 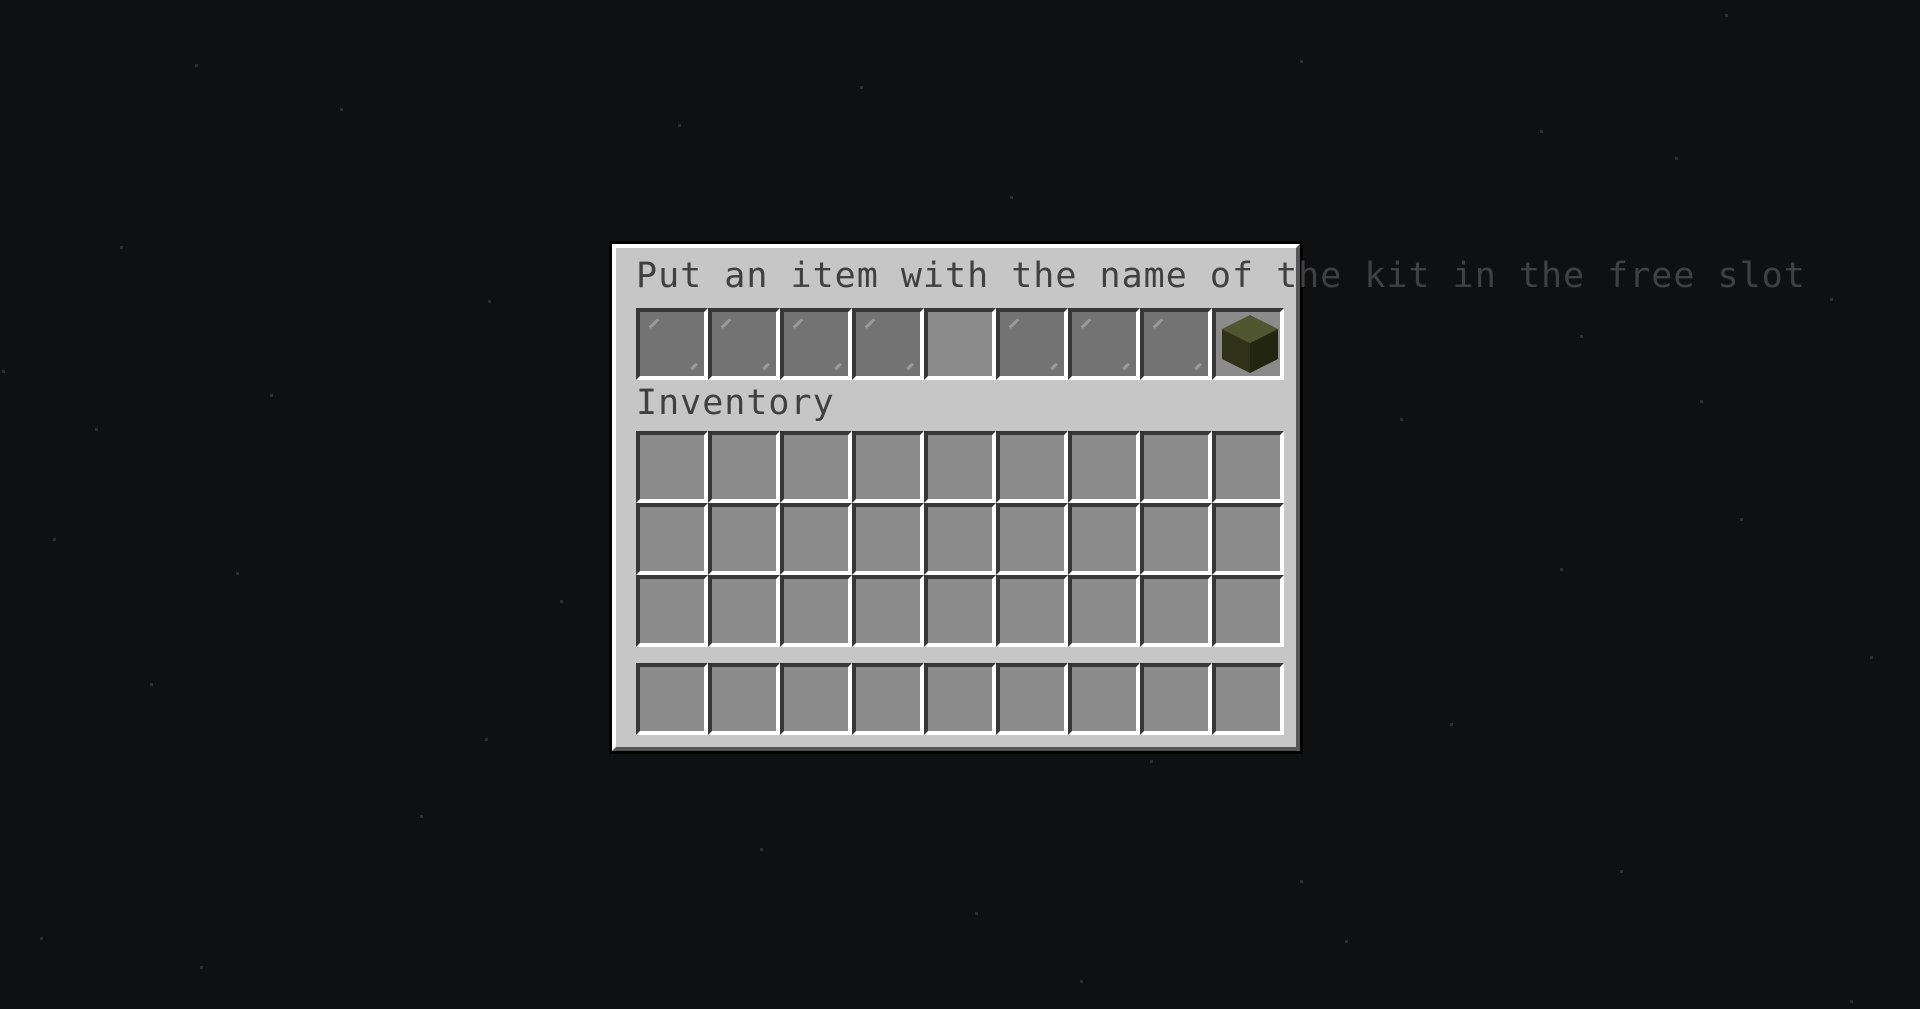 I want to click on kit-slot-row, so click(x=960, y=344).